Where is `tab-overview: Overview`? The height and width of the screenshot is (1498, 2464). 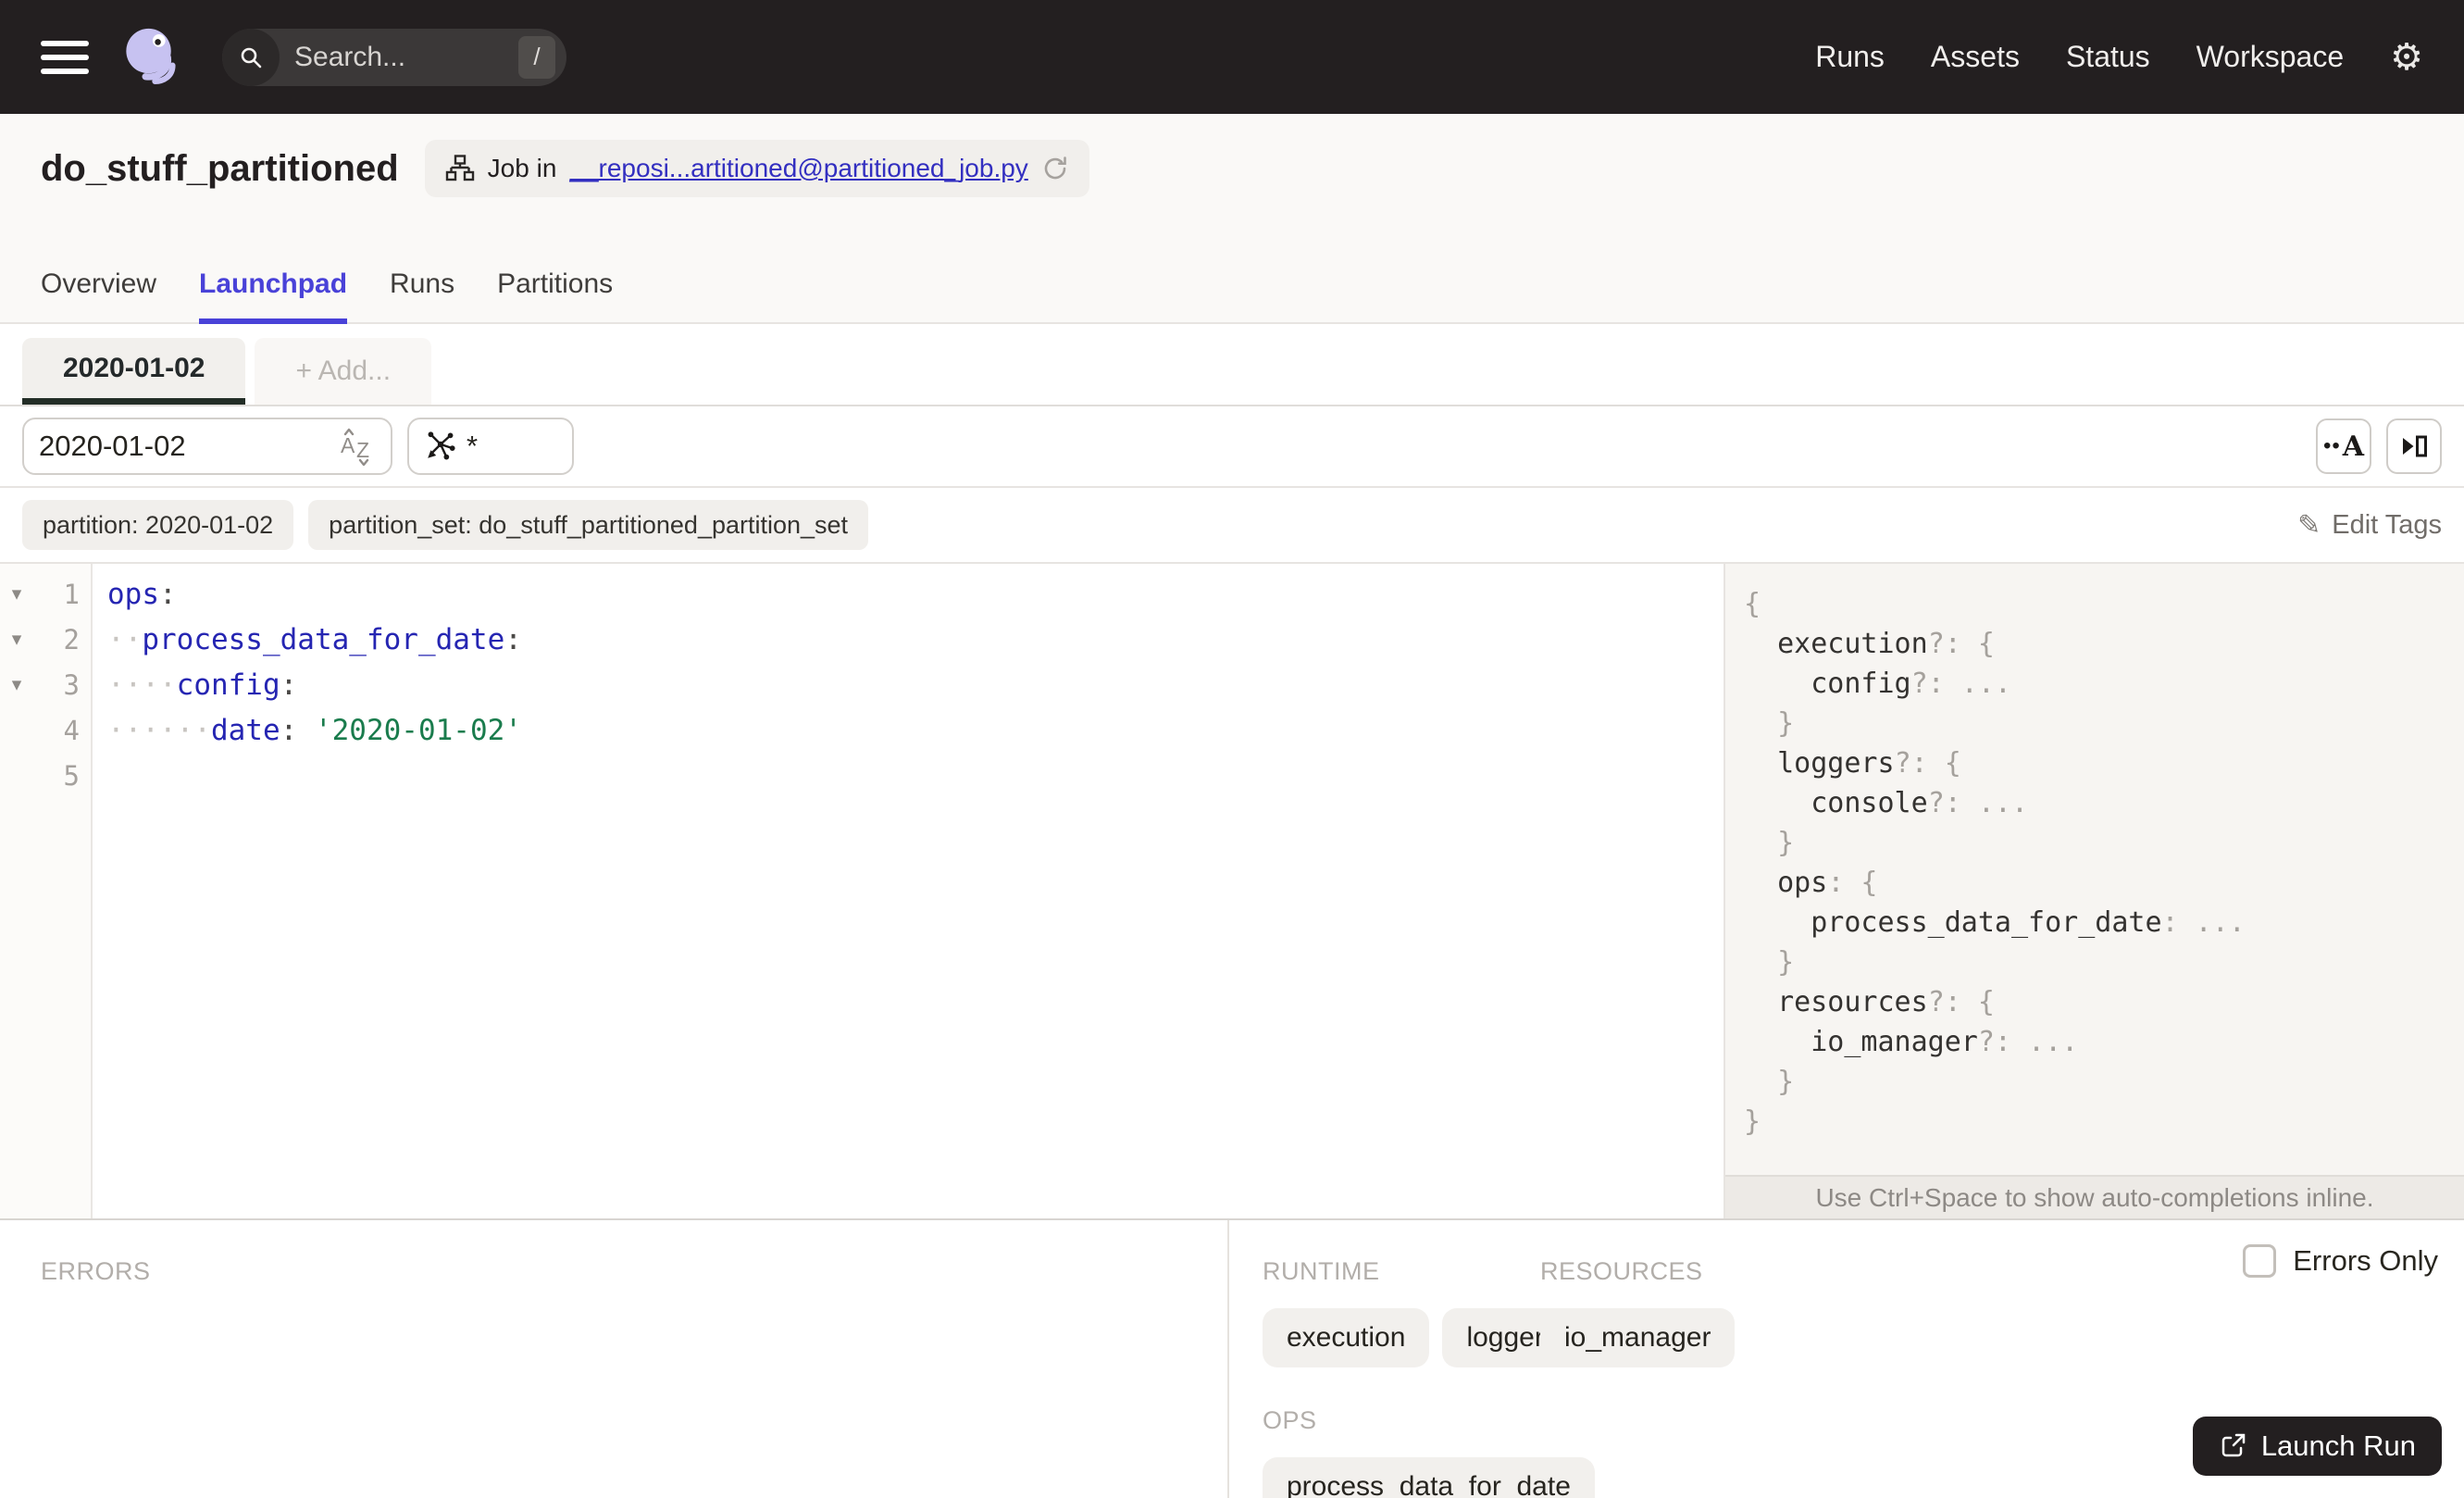 tab-overview: Overview is located at coordinates (98, 296).